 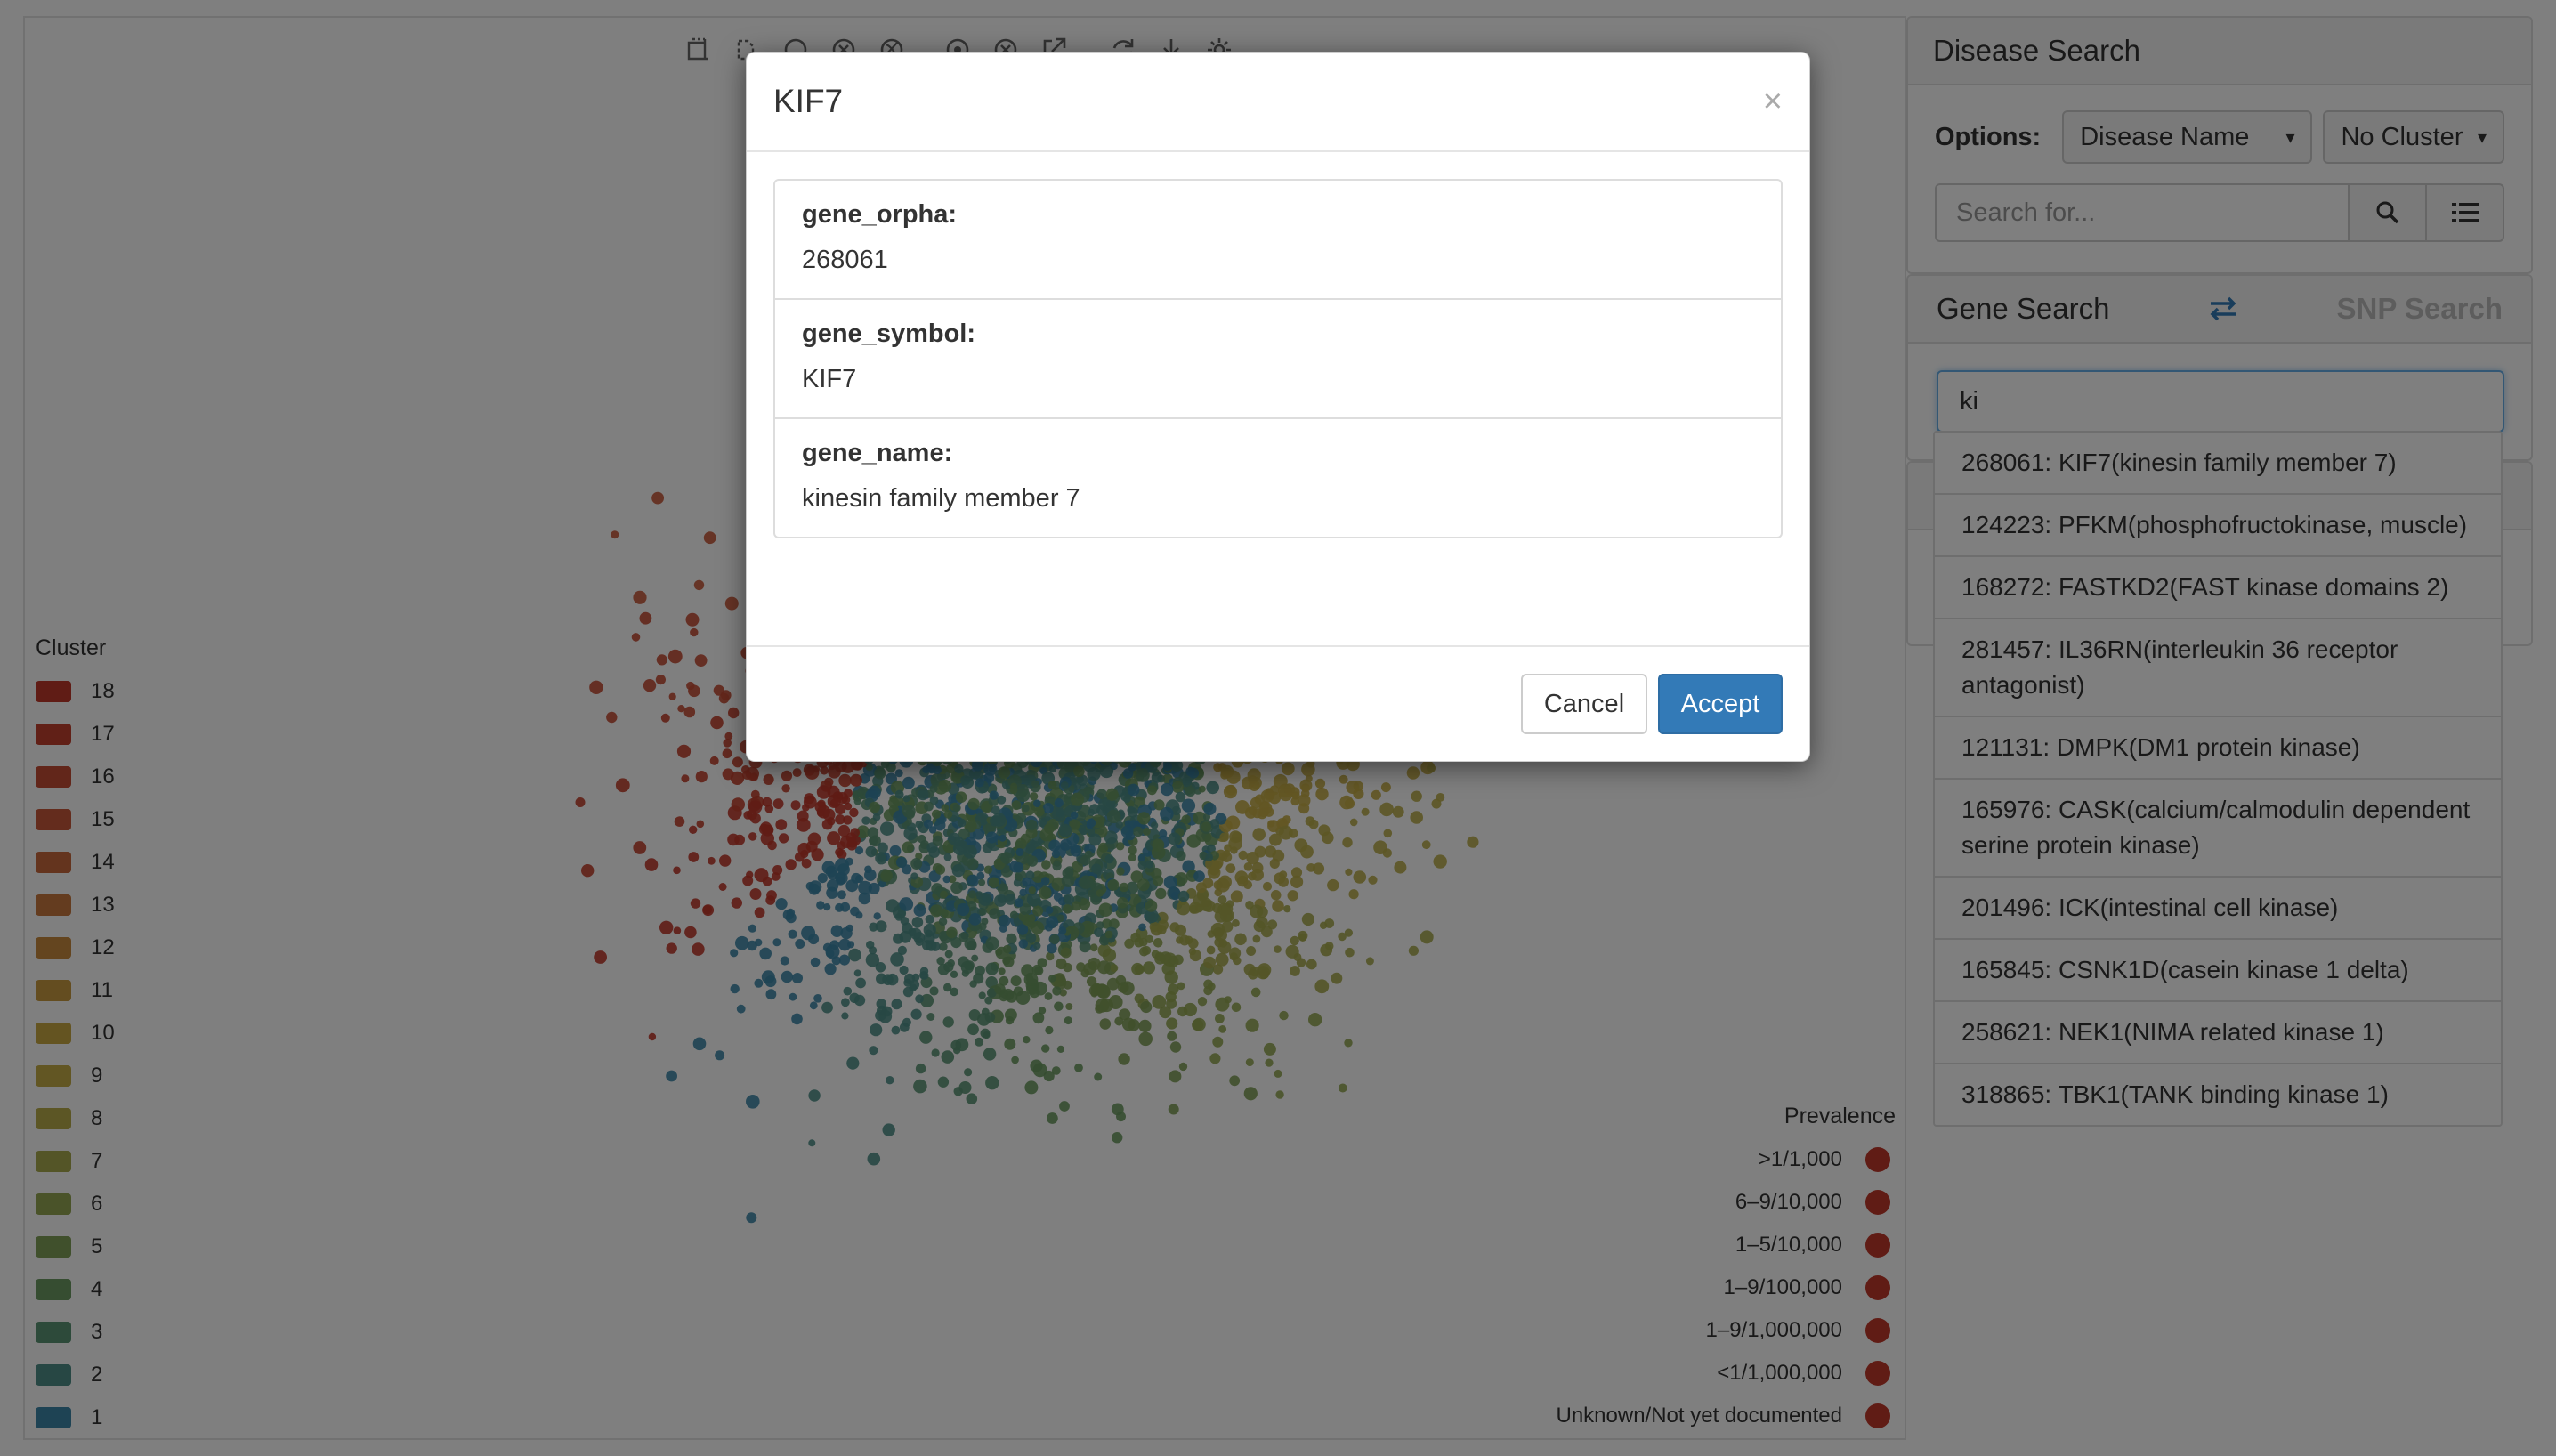 I want to click on field-key: gene_name:, so click(x=877, y=453).